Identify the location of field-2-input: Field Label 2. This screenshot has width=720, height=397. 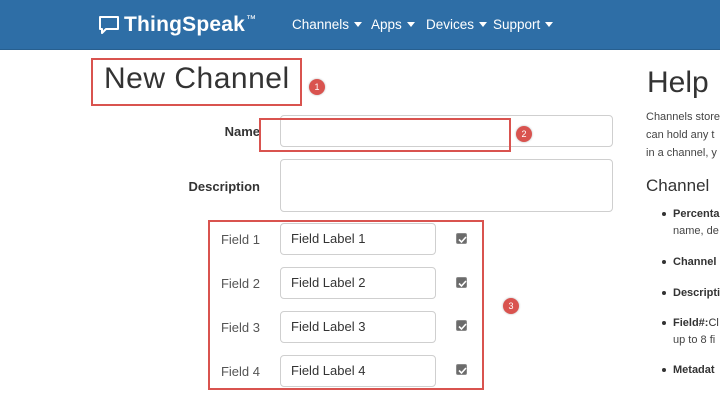
(358, 283).